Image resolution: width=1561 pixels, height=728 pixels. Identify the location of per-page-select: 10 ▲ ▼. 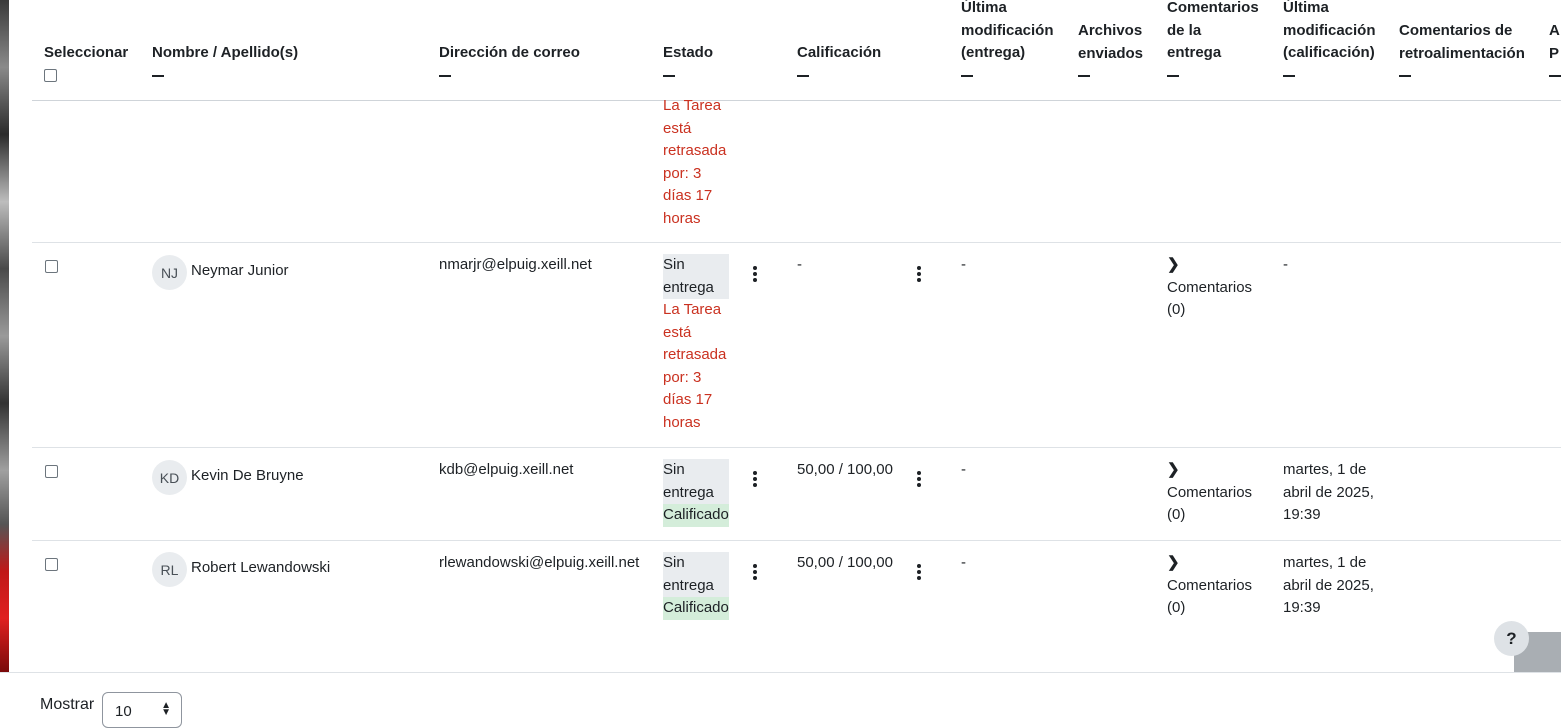
(142, 710).